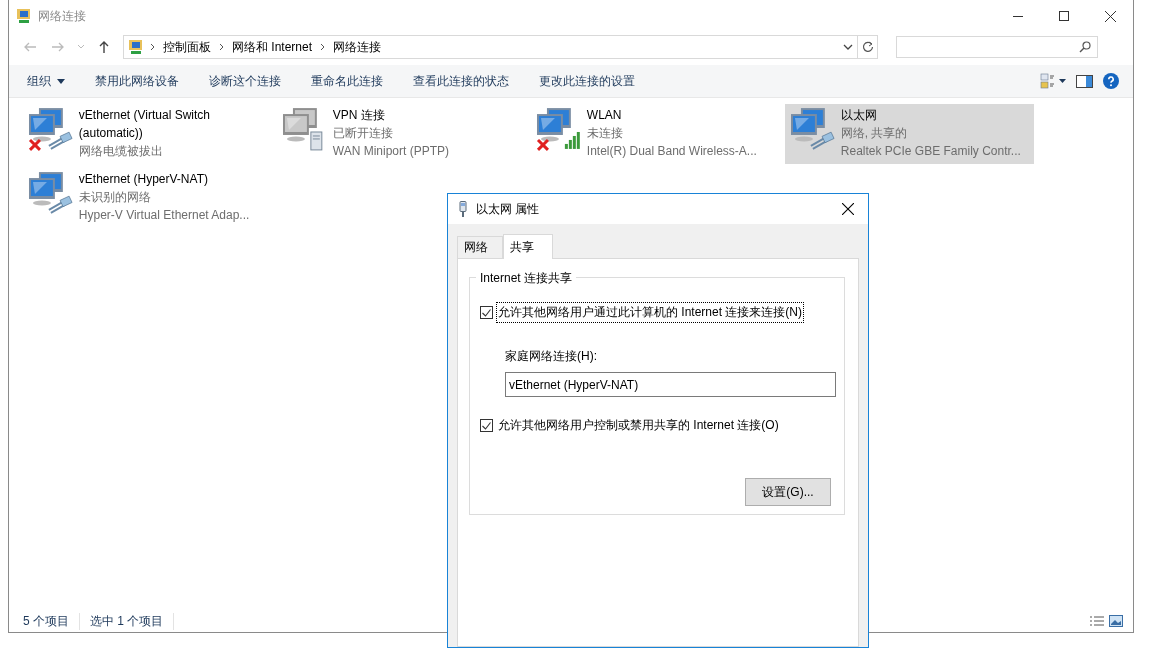 This screenshot has height=648, width=1152. Describe the element at coordinates (1085, 47) in the screenshot. I see `search-icon` at that location.